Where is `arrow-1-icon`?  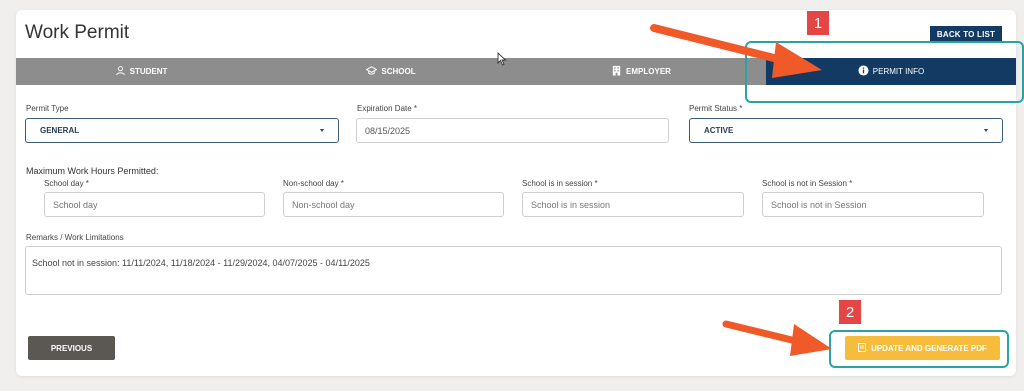 arrow-1-icon is located at coordinates (736, 51).